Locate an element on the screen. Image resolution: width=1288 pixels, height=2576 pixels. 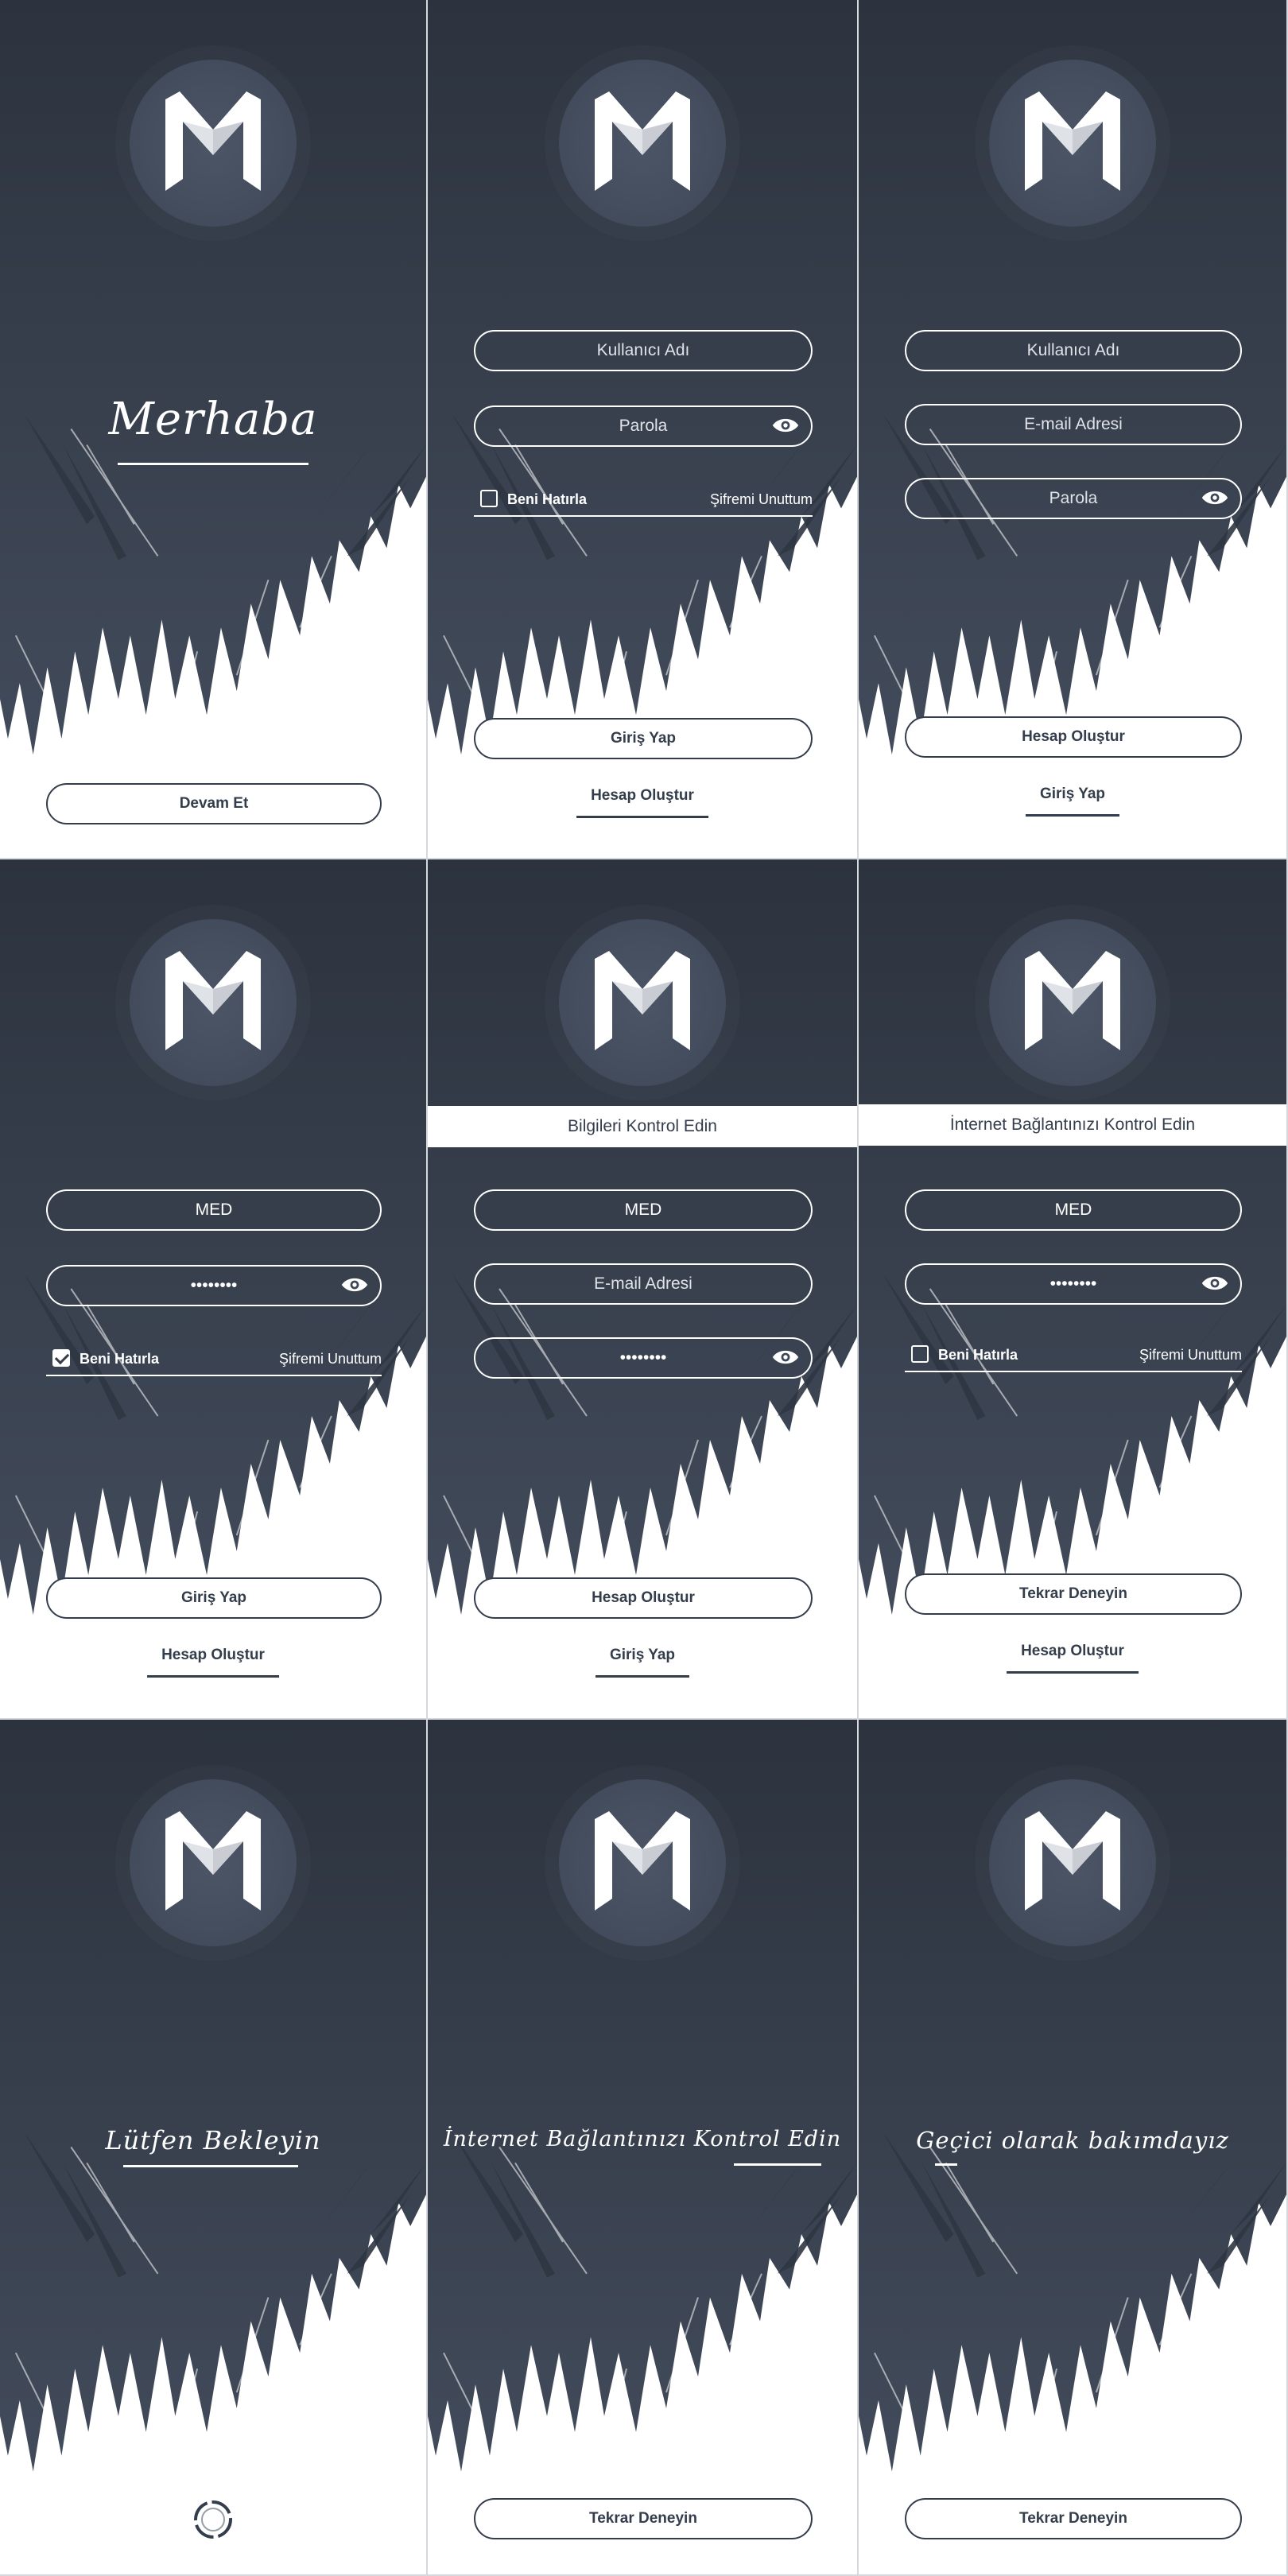
loading-spinner-icon is located at coordinates (213, 2519).